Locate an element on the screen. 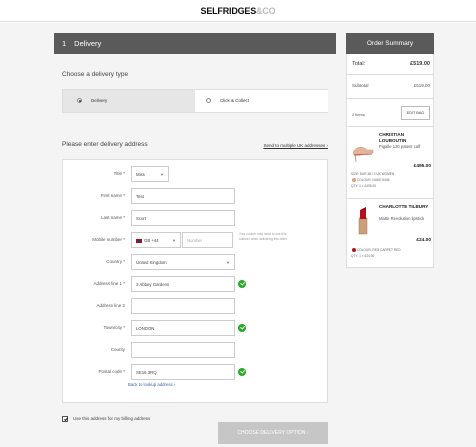 This screenshot has width=476, height=447. uk-flag-icon is located at coordinates (139, 240).